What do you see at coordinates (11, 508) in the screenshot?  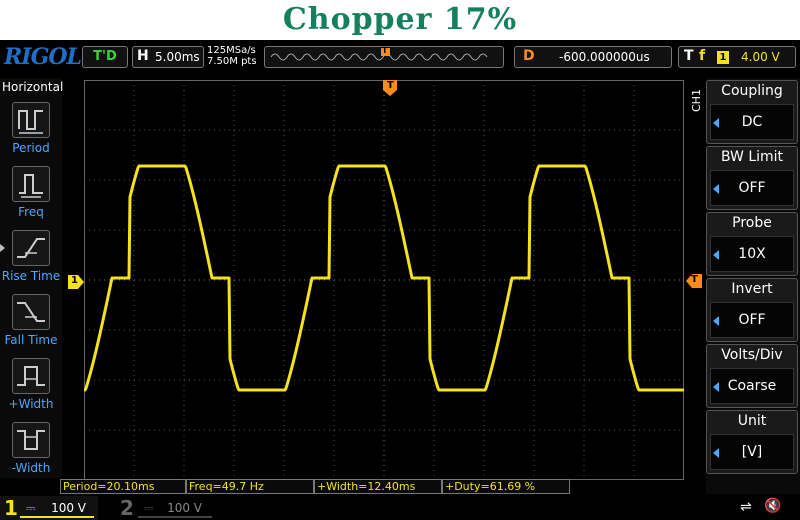 I see `ch1-number: 1` at bounding box center [11, 508].